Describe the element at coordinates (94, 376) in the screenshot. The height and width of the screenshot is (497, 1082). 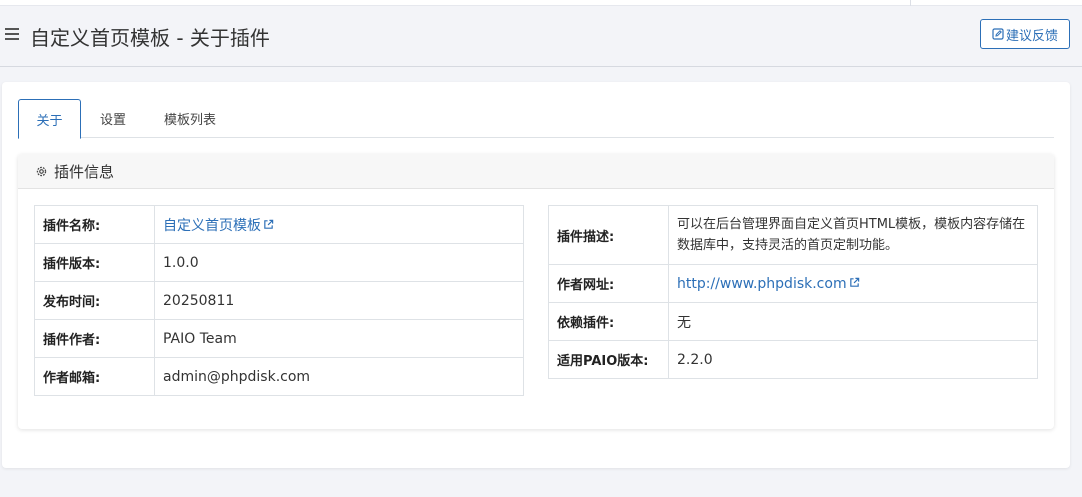
I see `row-key: 作者邮箱:` at that location.